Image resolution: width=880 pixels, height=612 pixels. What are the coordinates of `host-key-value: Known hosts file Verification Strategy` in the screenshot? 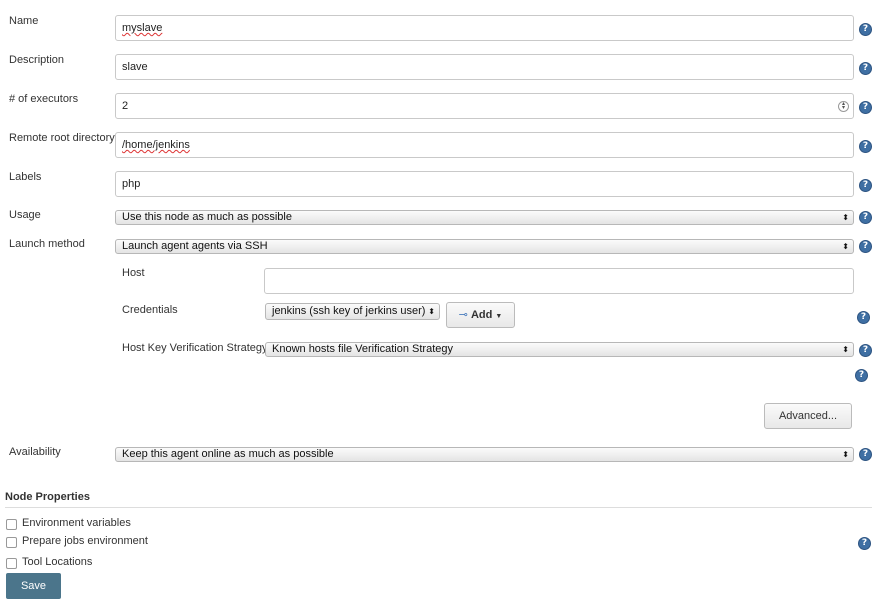 It's located at (362, 349).